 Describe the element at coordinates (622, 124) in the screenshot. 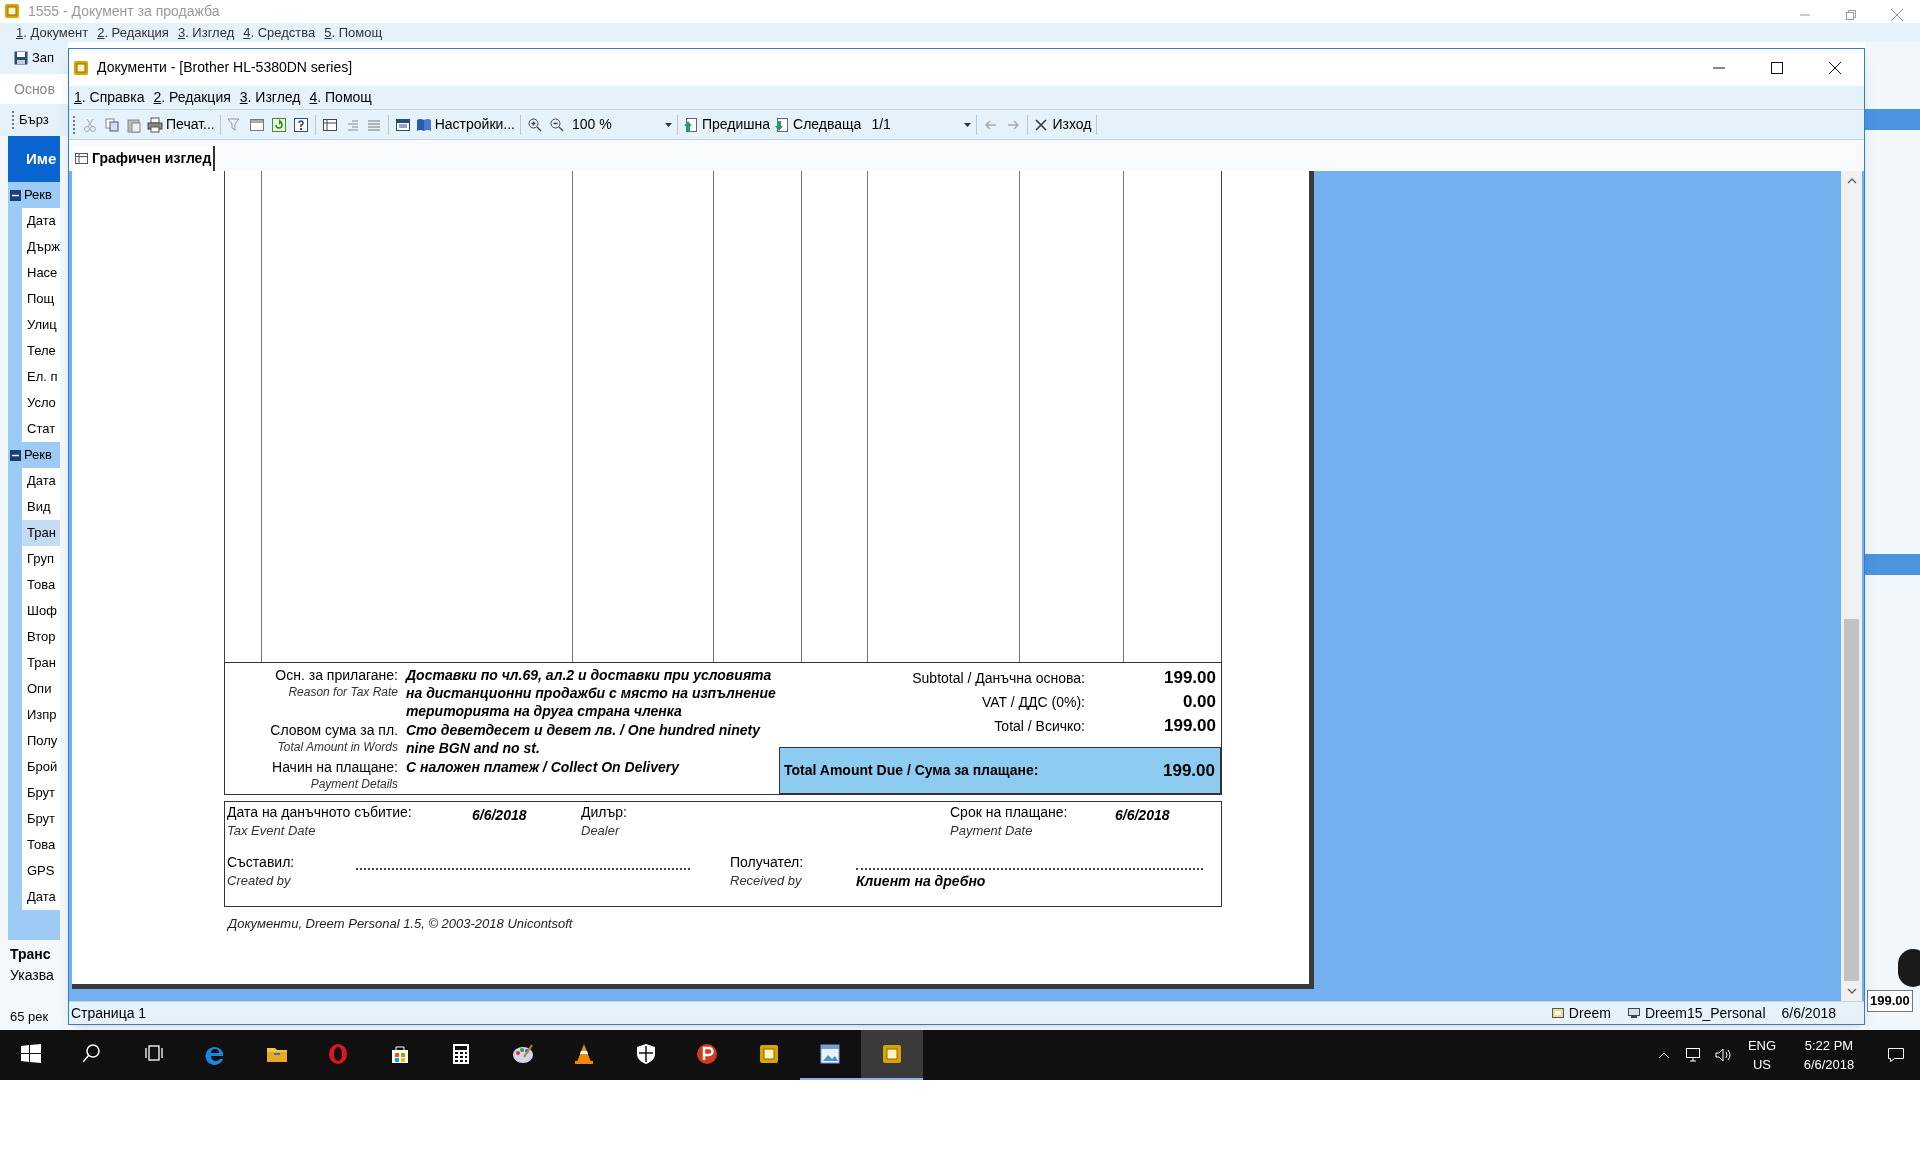

I see `zoom-dropdown: 100 %` at that location.